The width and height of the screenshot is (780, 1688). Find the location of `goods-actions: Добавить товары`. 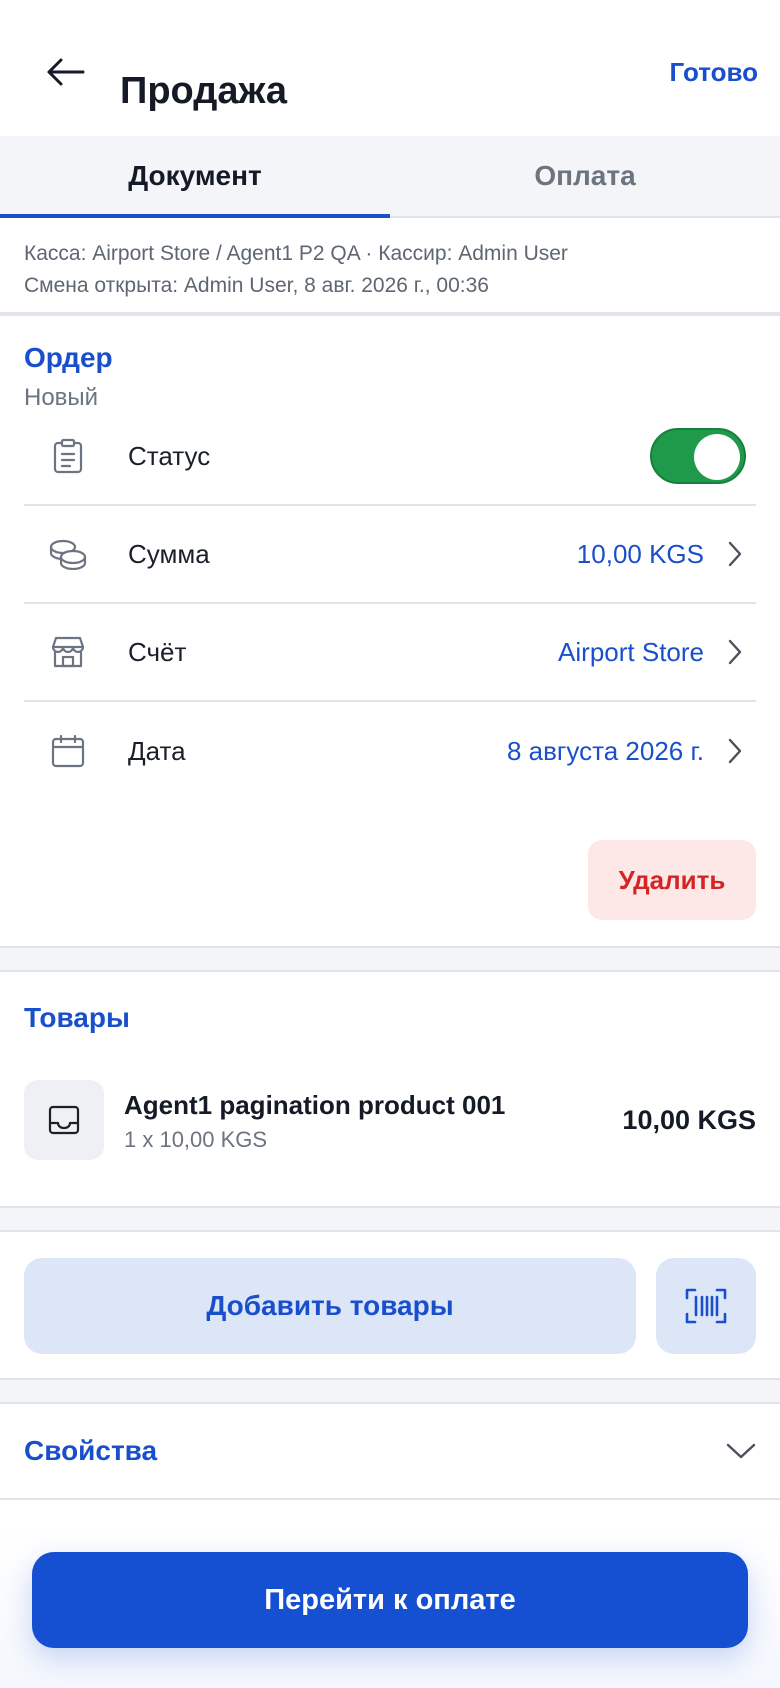

goods-actions: Добавить товары is located at coordinates (390, 1305).